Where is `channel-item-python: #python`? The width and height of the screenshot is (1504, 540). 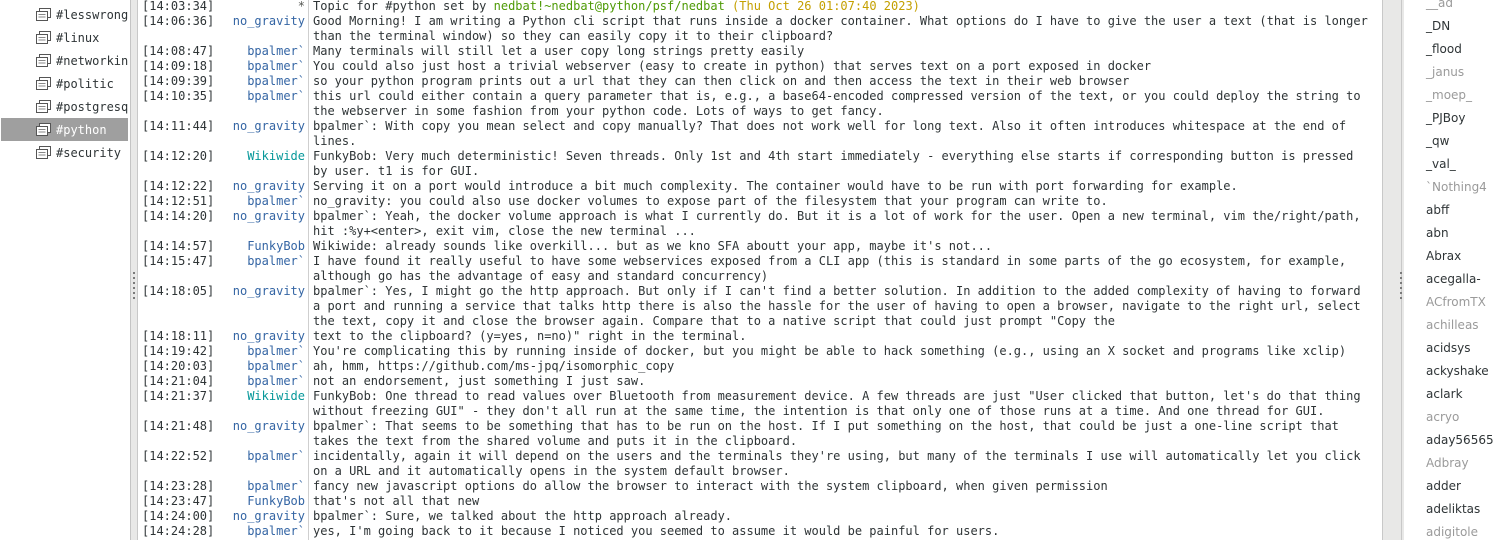
channel-item-python: #python is located at coordinates (64, 129).